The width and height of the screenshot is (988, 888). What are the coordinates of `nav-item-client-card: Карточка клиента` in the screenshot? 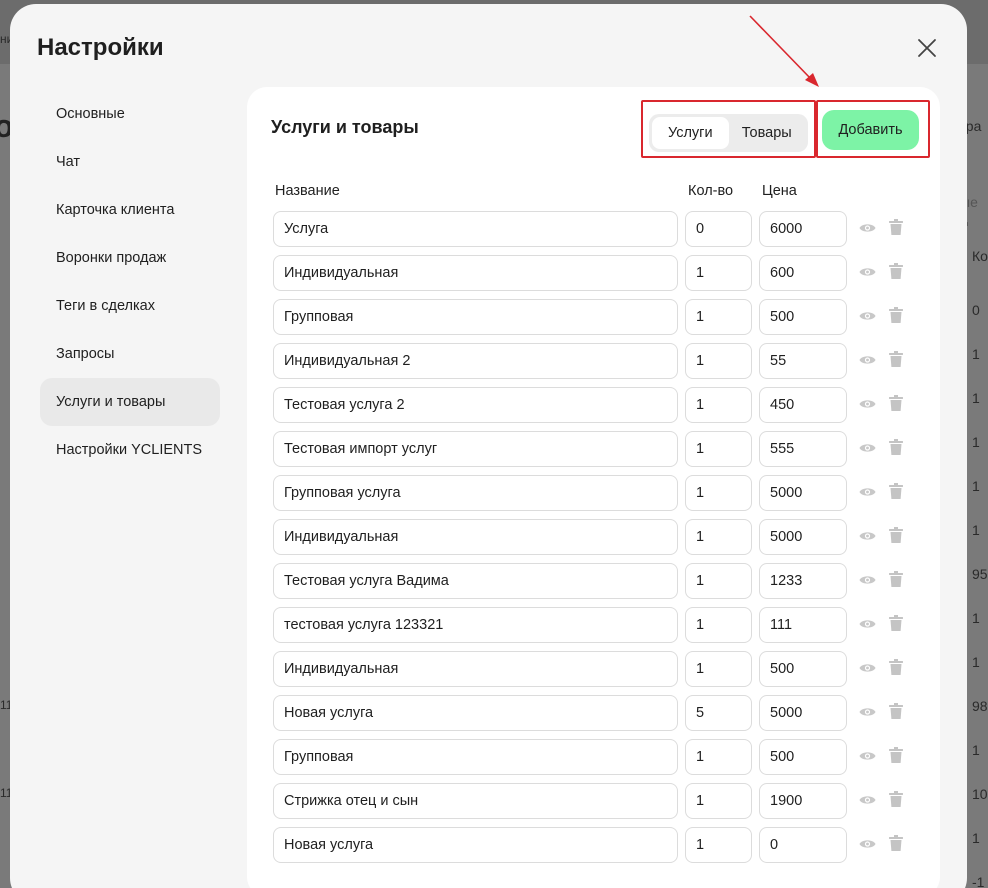 It's located at (130, 210).